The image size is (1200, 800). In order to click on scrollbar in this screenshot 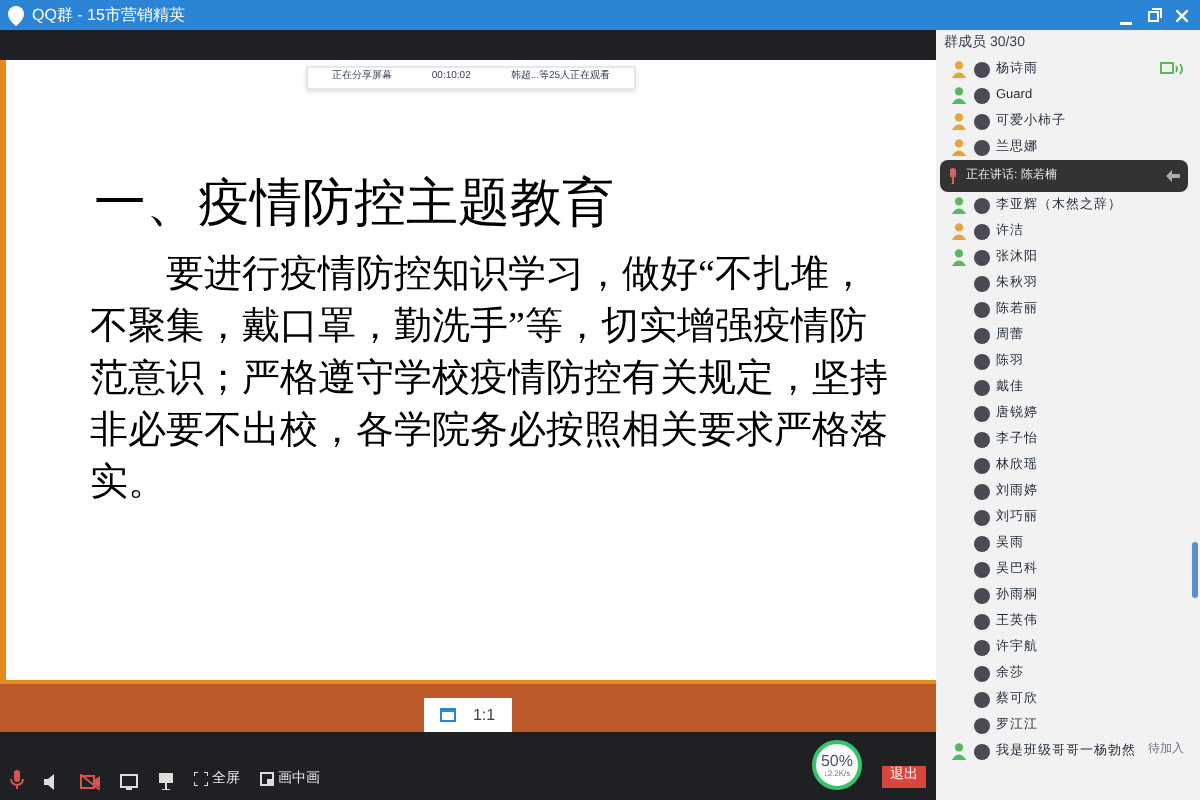, I will do `click(1195, 570)`.